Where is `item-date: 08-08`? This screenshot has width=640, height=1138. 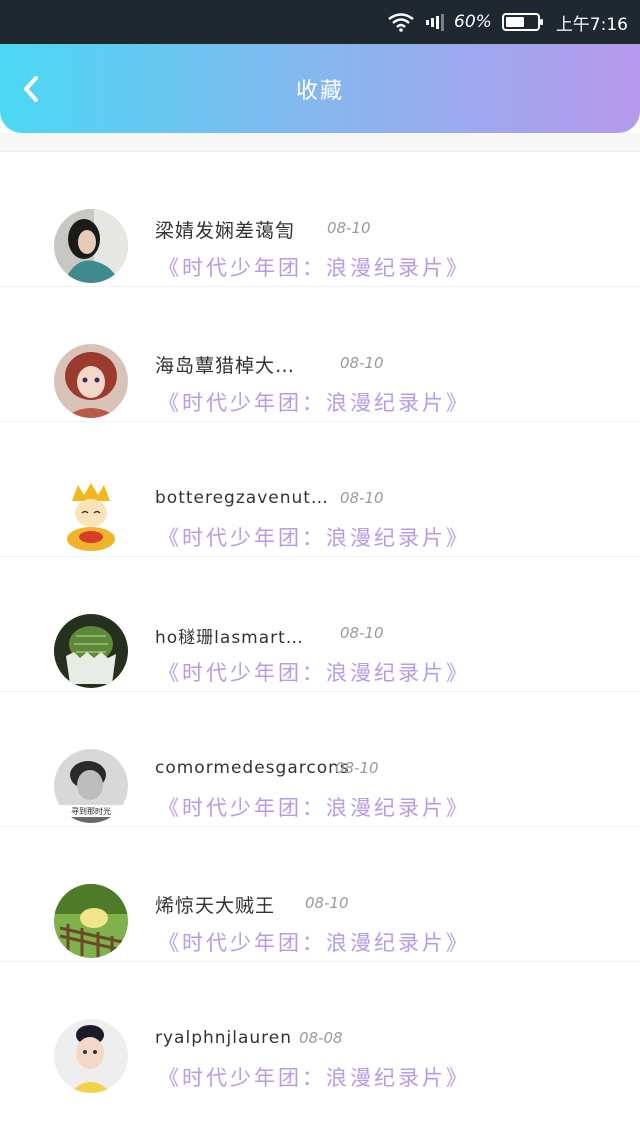
item-date: 08-08 is located at coordinates (321, 1038).